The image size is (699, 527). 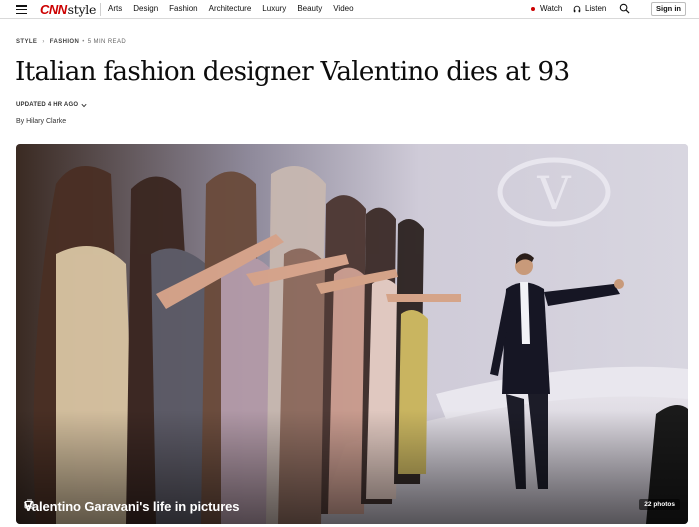 What do you see at coordinates (577, 9) in the screenshot?
I see `headphones-icon` at bounding box center [577, 9].